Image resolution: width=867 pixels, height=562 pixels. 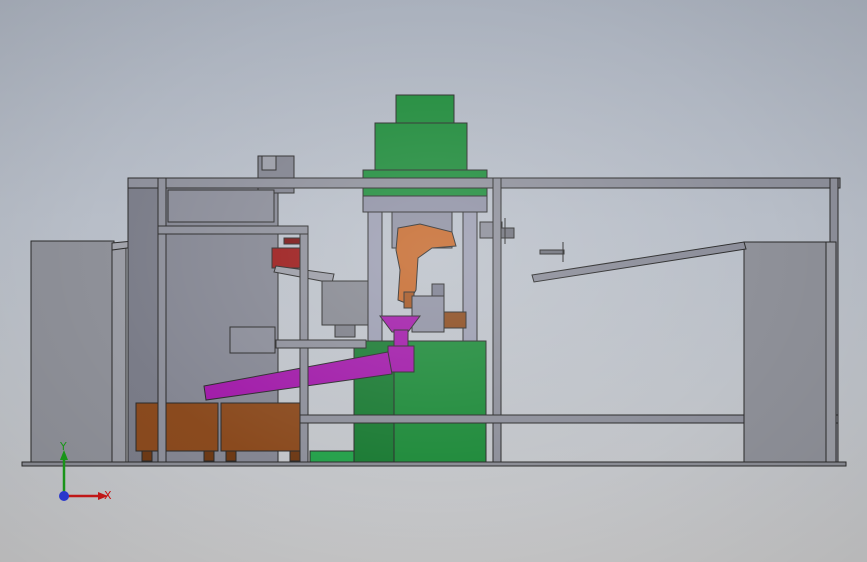 I want to click on back-machine-top-notch, so click(x=269, y=163).